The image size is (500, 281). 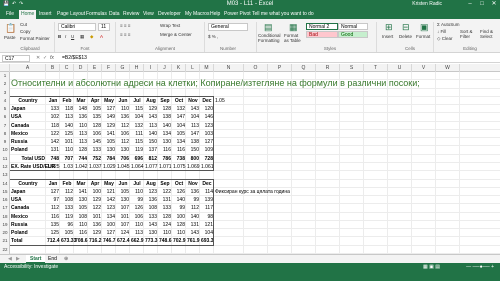 What do you see at coordinates (5, 126) in the screenshot?
I see `row-header: 7` at bounding box center [5, 126].